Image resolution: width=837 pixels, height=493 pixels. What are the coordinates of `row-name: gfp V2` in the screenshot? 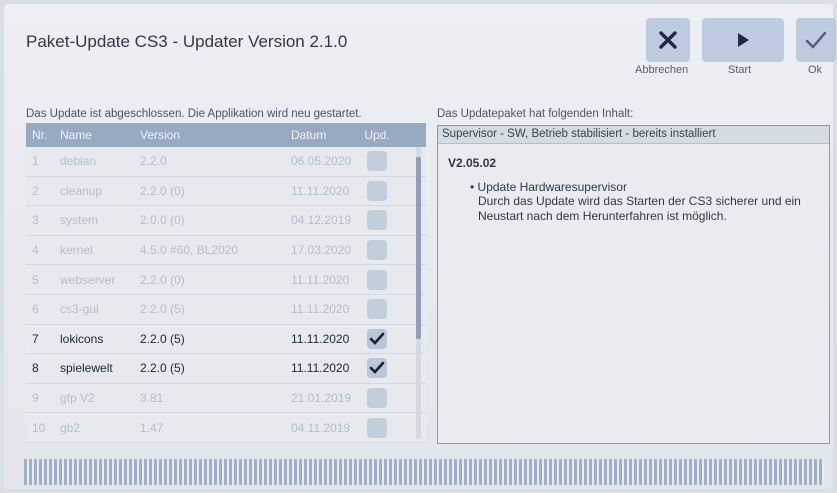 It's located at (77, 398).